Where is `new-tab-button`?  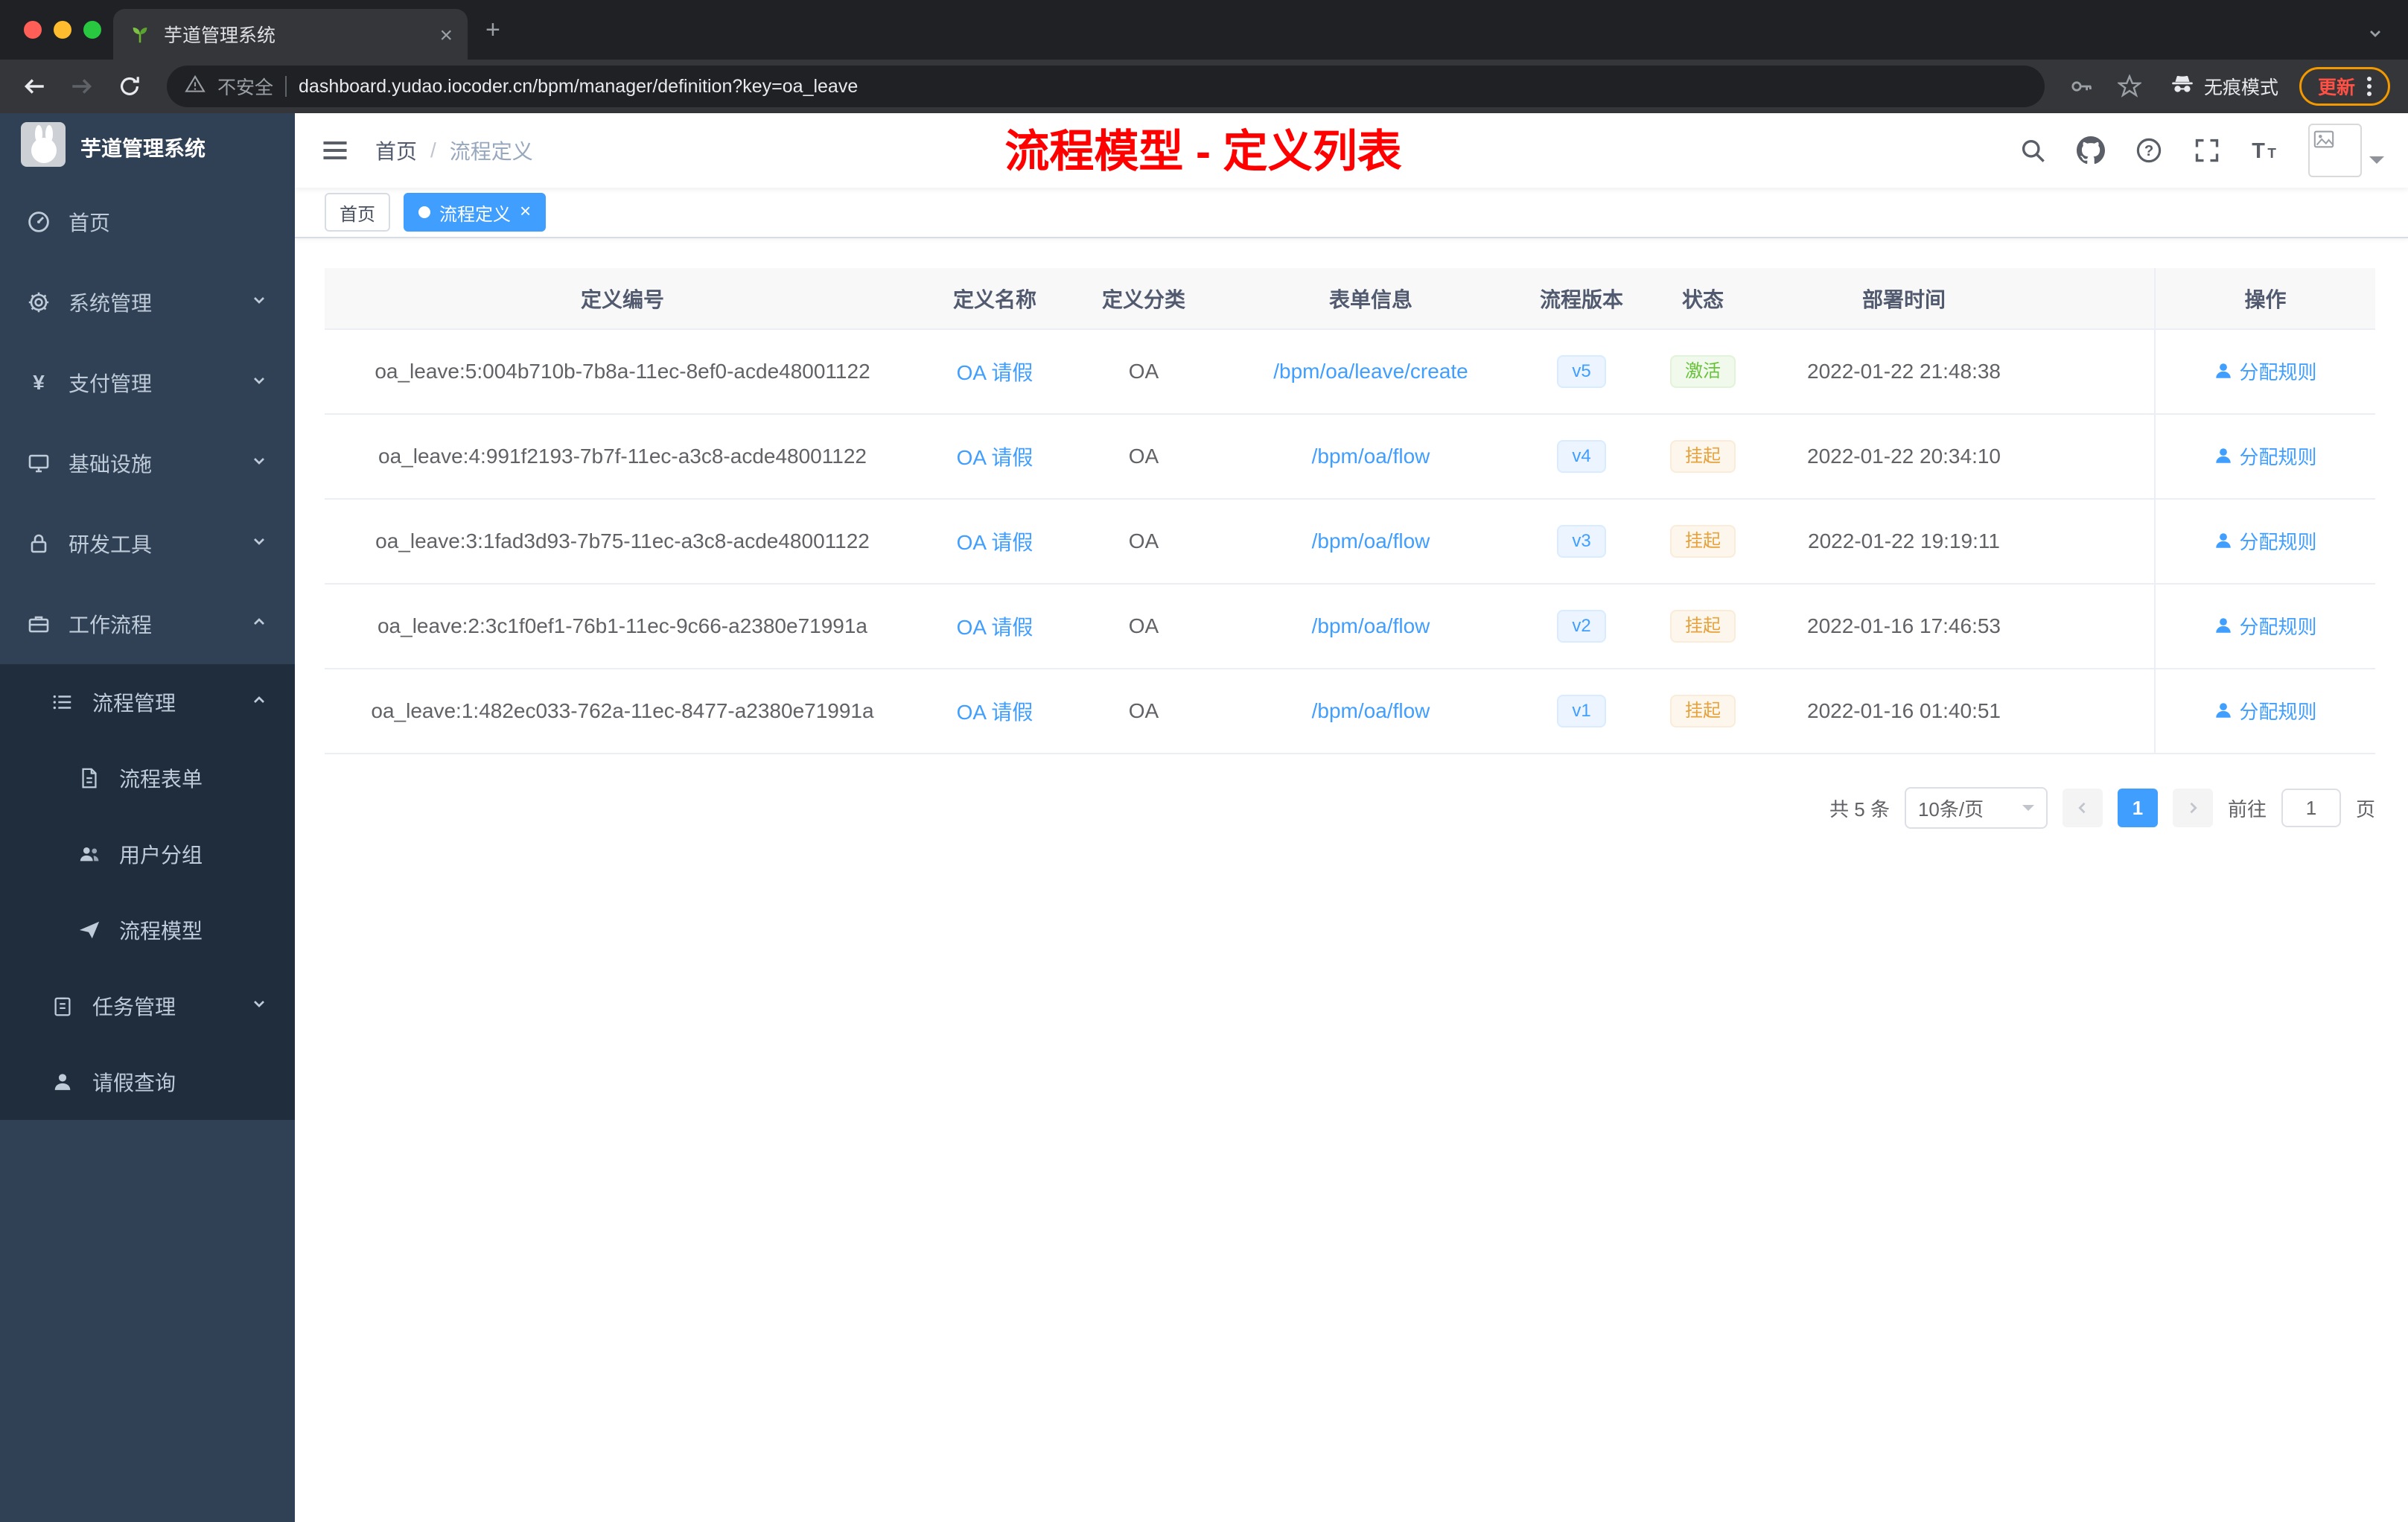 new-tab-button is located at coordinates (498, 29).